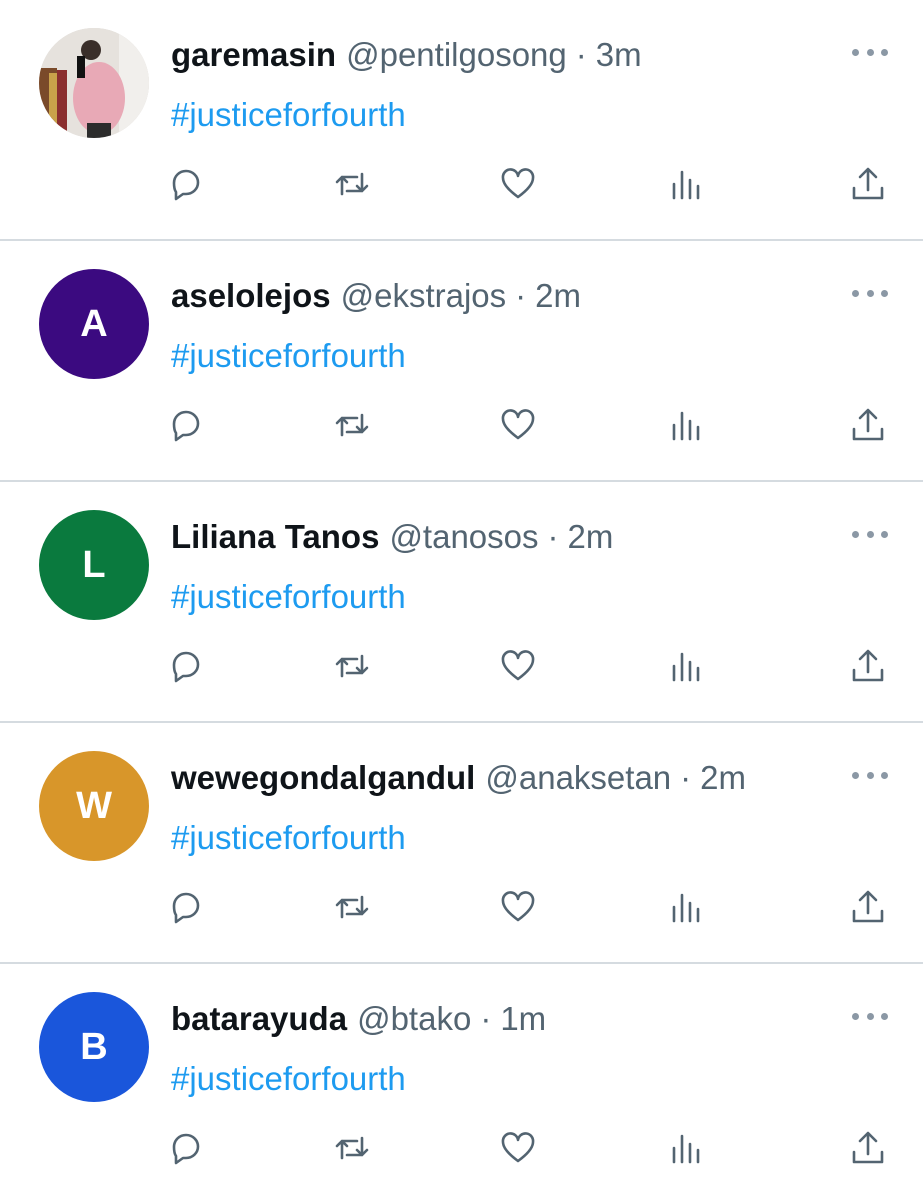 This screenshot has width=923, height=1200. I want to click on avatar: A, so click(94, 324).